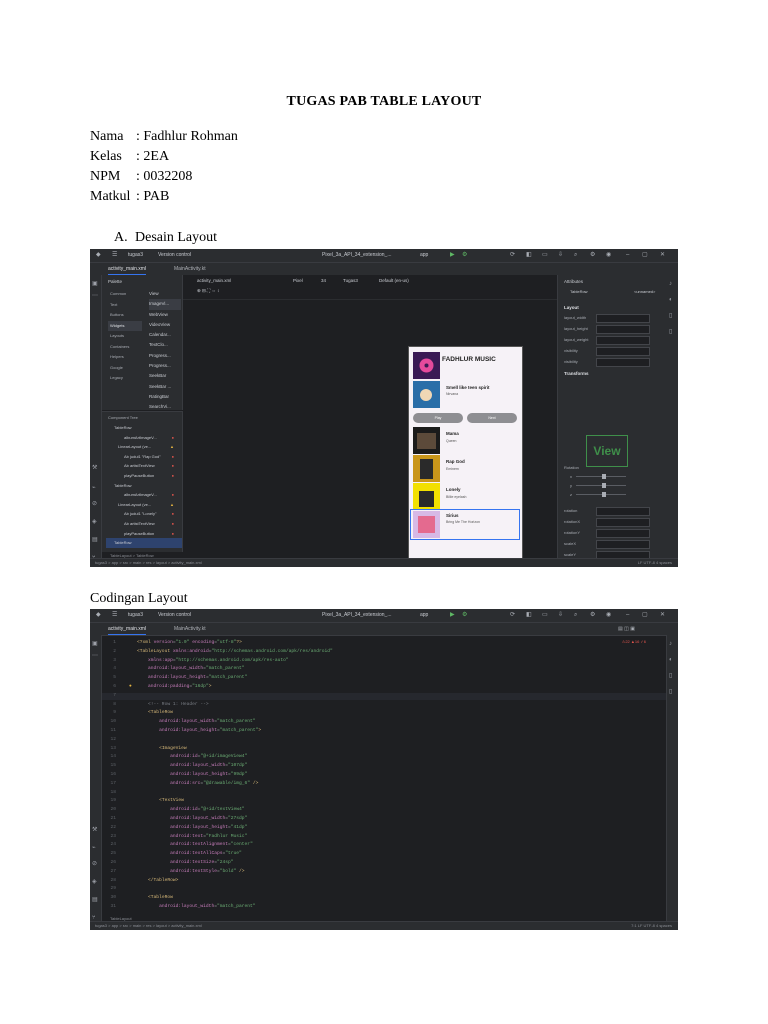 This screenshot has width=768, height=1024. Describe the element at coordinates (174, 255) in the screenshot. I see `vcs-selector: Version control` at that location.